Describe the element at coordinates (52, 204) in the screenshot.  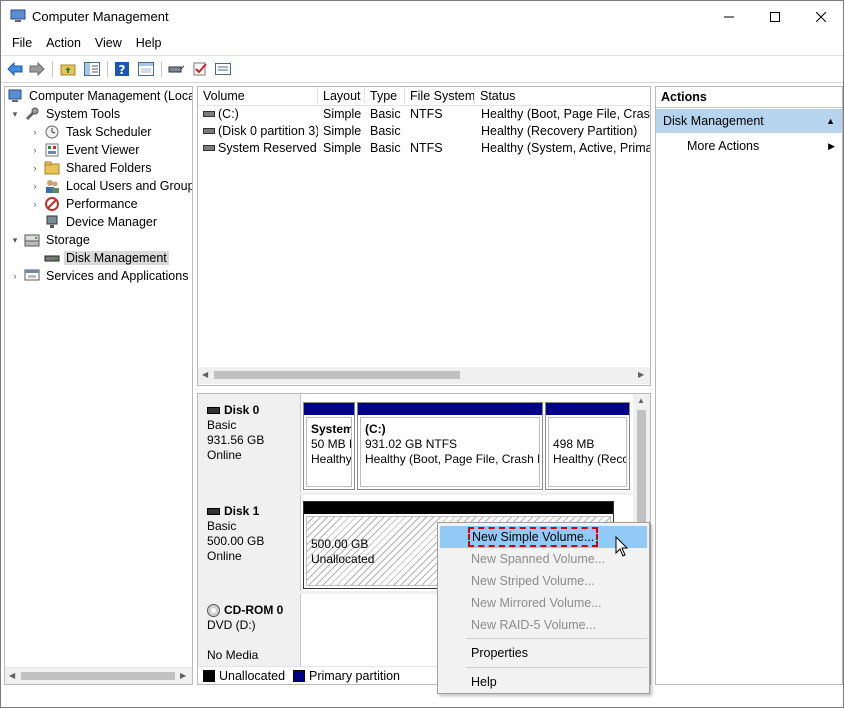
I see `performance-icon` at that location.